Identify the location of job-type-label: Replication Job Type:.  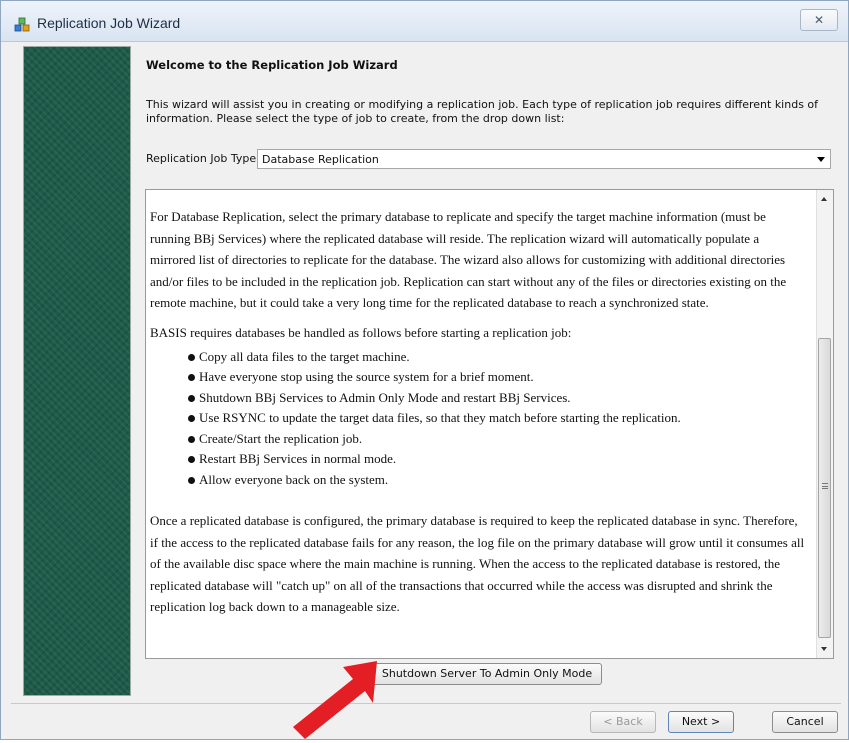
(203, 158).